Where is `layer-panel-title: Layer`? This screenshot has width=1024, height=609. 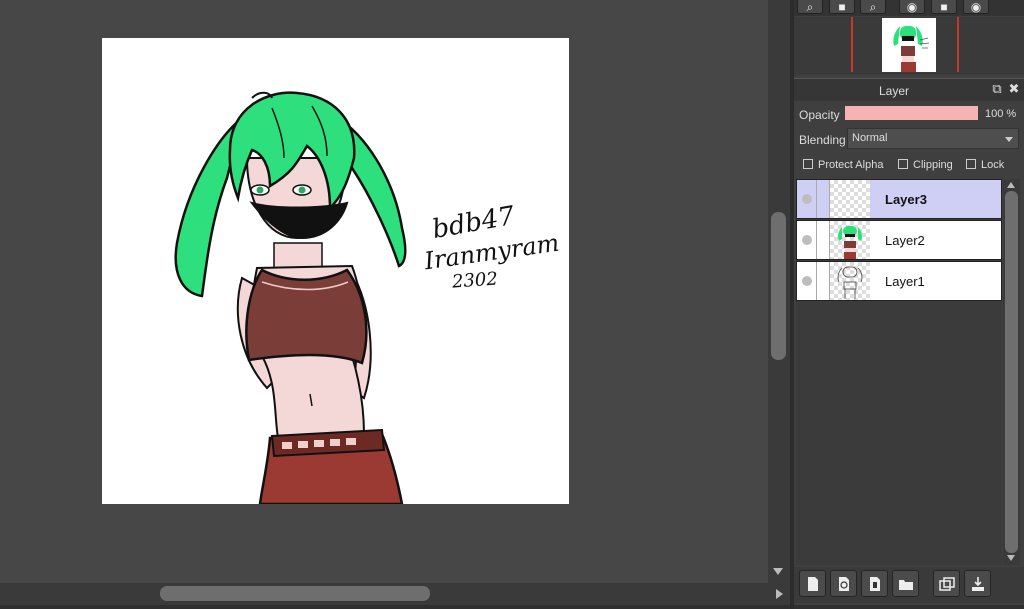 layer-panel-title: Layer is located at coordinates (894, 91).